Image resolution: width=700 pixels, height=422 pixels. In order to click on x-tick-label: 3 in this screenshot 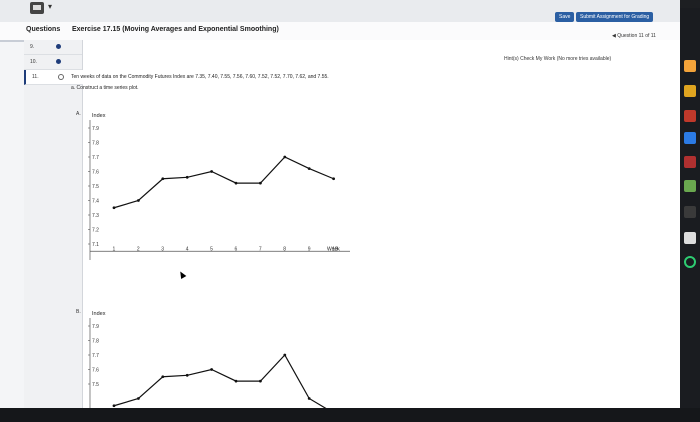, I will do `click(162, 249)`.